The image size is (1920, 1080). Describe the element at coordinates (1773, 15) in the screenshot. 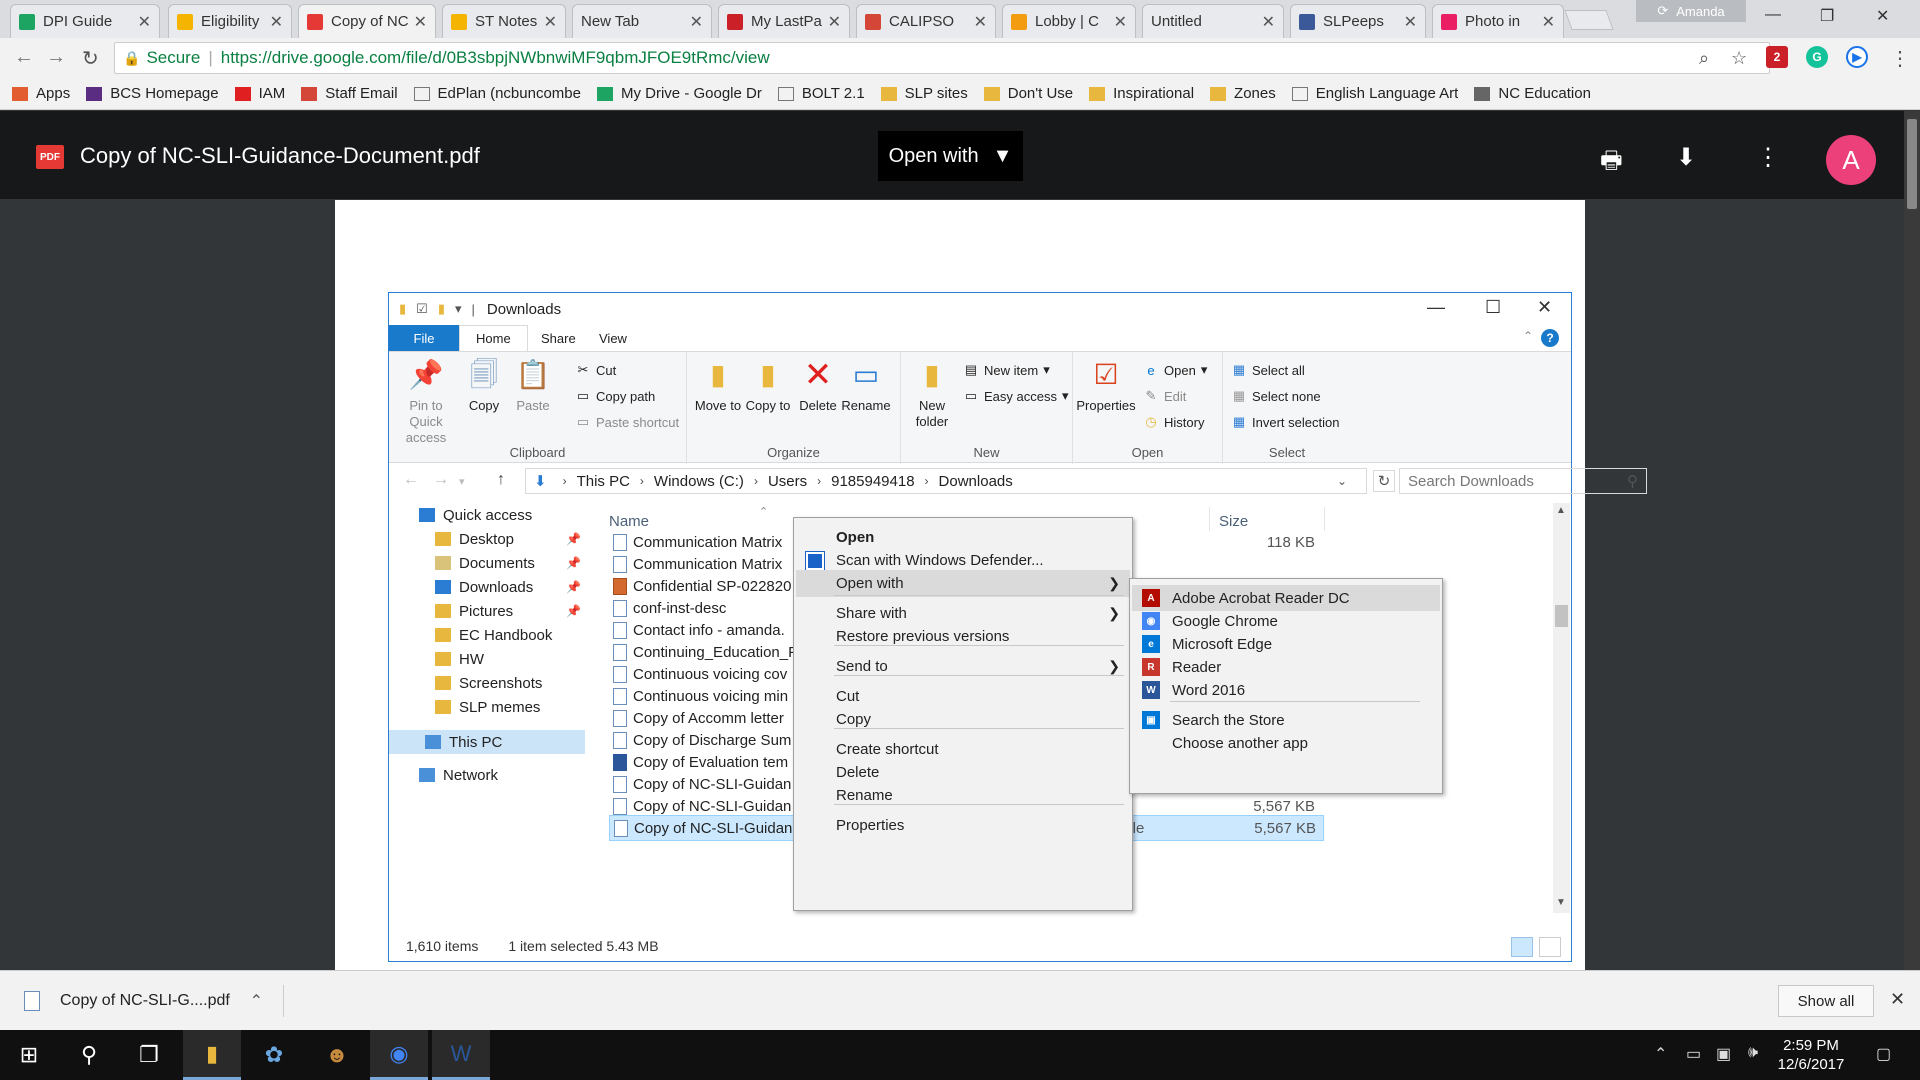

I see `minimize-icon: —` at that location.